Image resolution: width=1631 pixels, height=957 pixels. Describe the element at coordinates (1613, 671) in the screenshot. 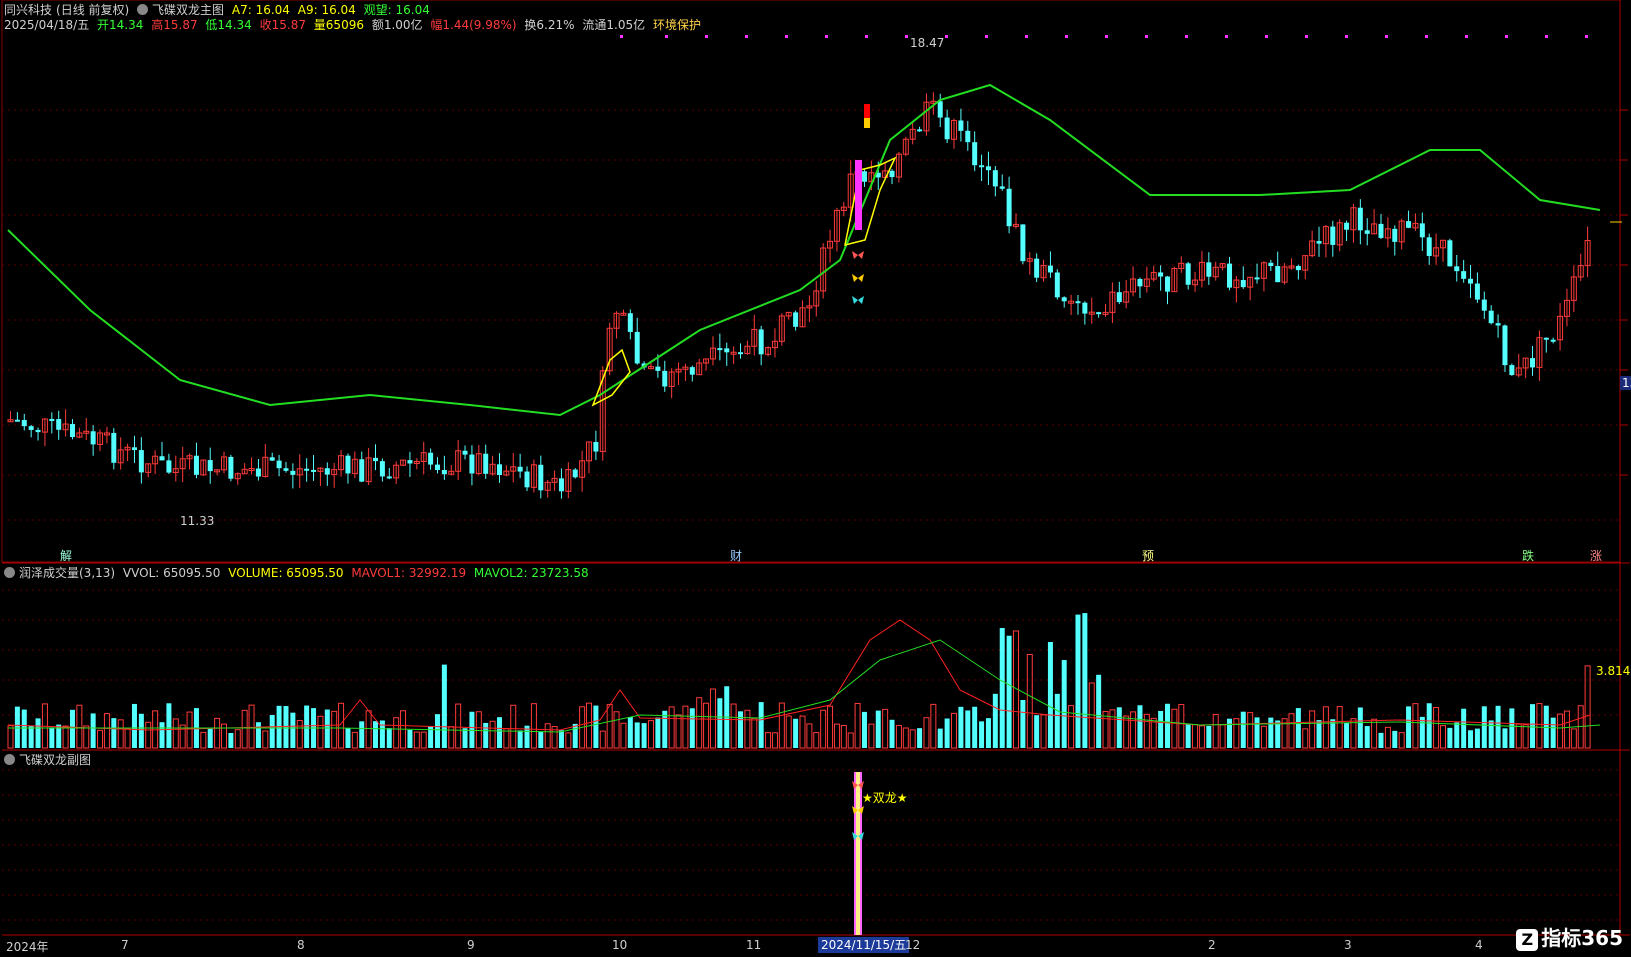

I see `volume-scale-label: 3.814` at that location.